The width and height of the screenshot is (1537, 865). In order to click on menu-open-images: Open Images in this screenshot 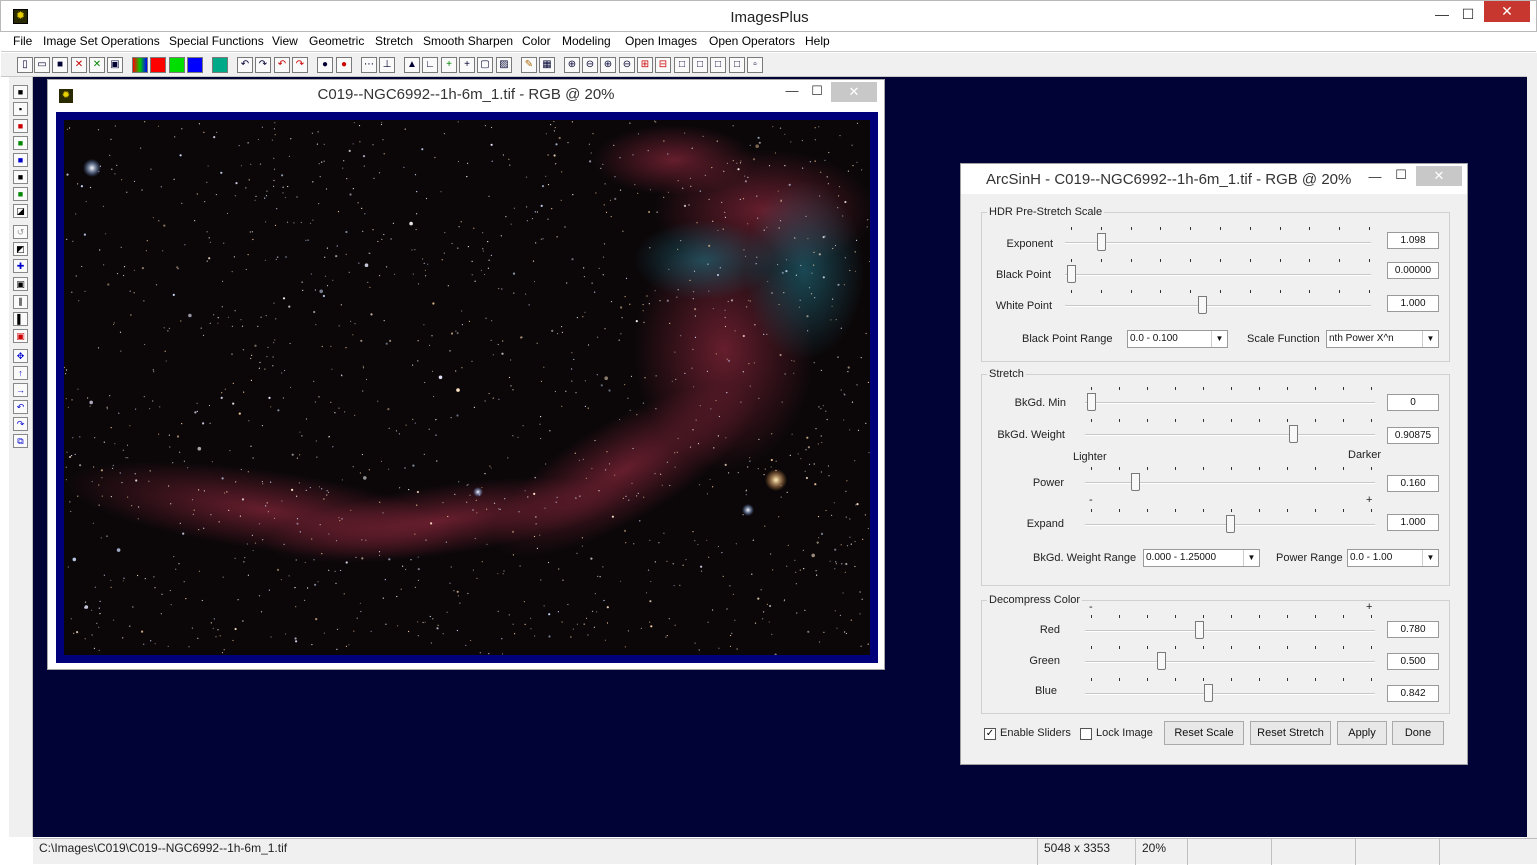, I will do `click(661, 41)`.